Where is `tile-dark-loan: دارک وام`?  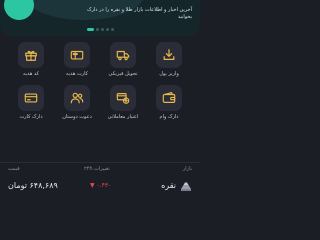 tile-dark-loan: دارک وام is located at coordinates (169, 105).